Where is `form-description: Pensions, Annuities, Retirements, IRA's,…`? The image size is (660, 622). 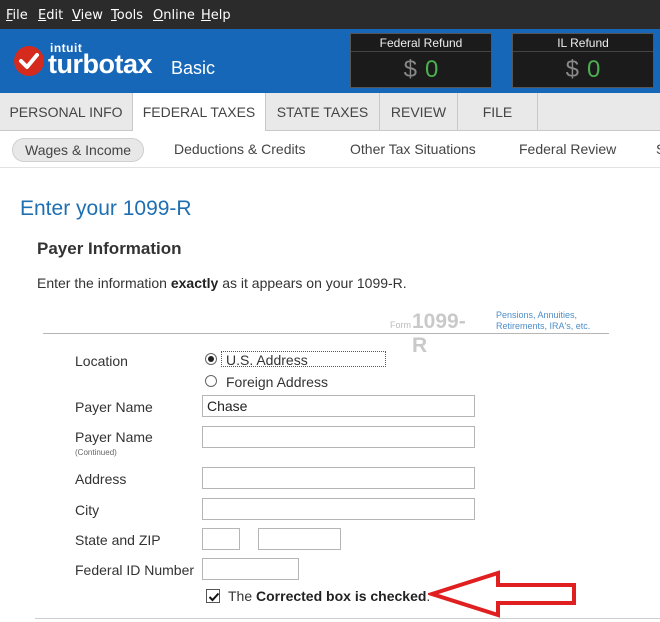
form-description: Pensions, Annuities, Retirements, IRA's,… is located at coordinates (543, 320).